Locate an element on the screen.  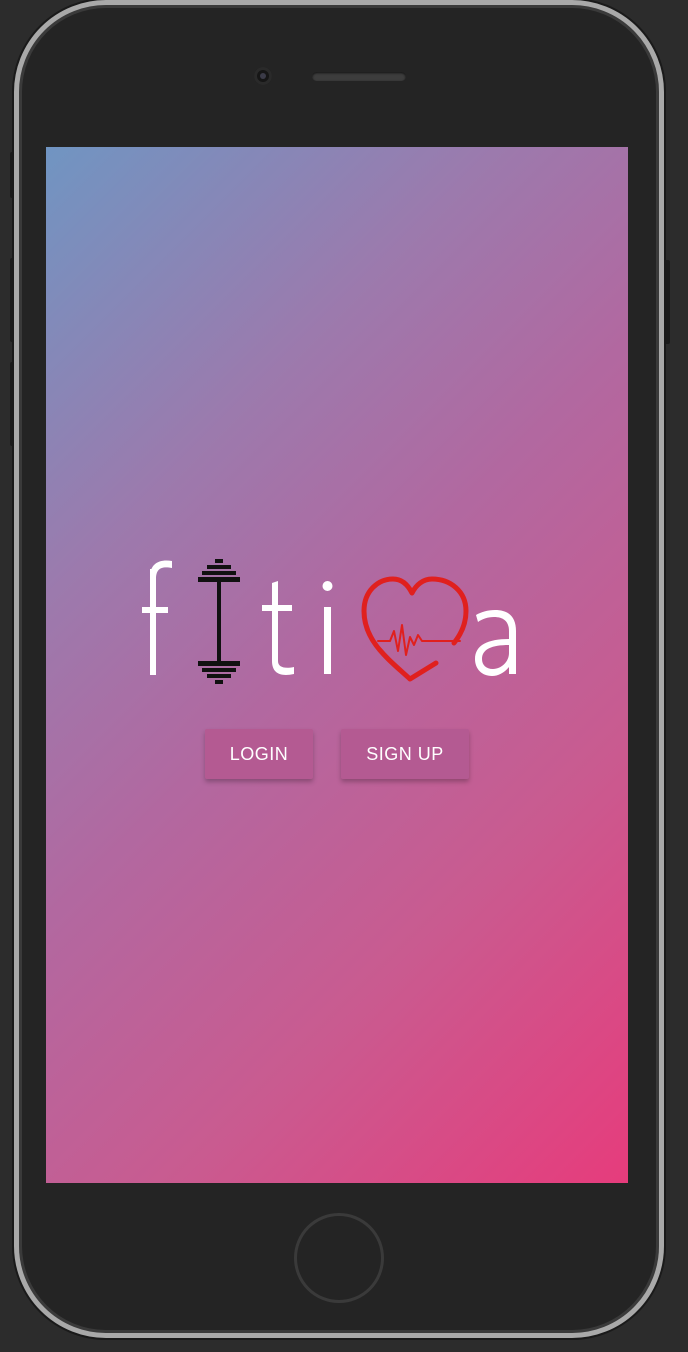
fitiva-logo is located at coordinates (329, 621).